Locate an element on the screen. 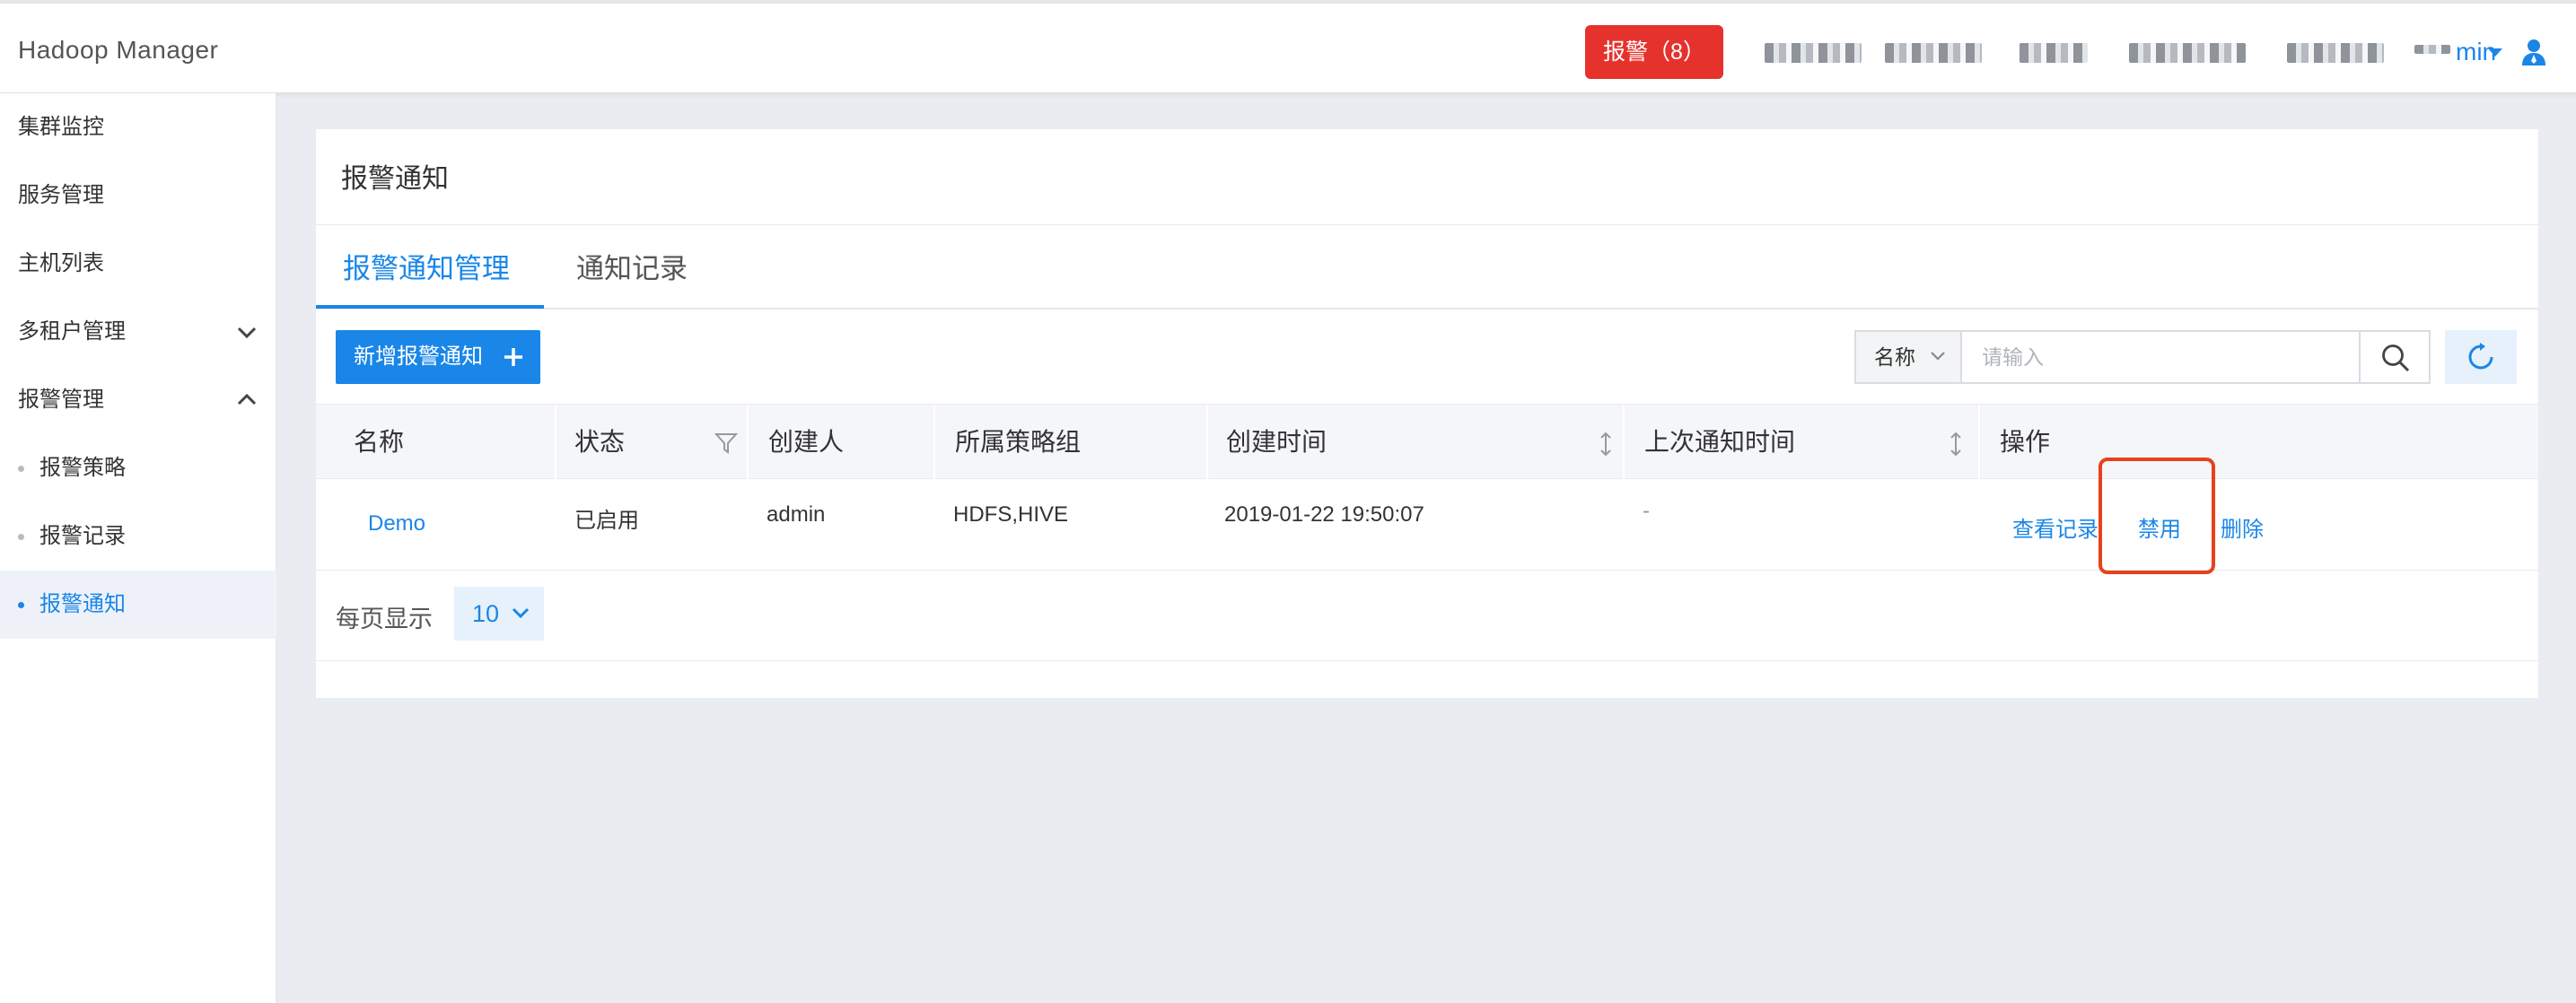 Image resolution: width=2576 pixels, height=1003 pixels. blurred-user-prefix is located at coordinates (2432, 49).